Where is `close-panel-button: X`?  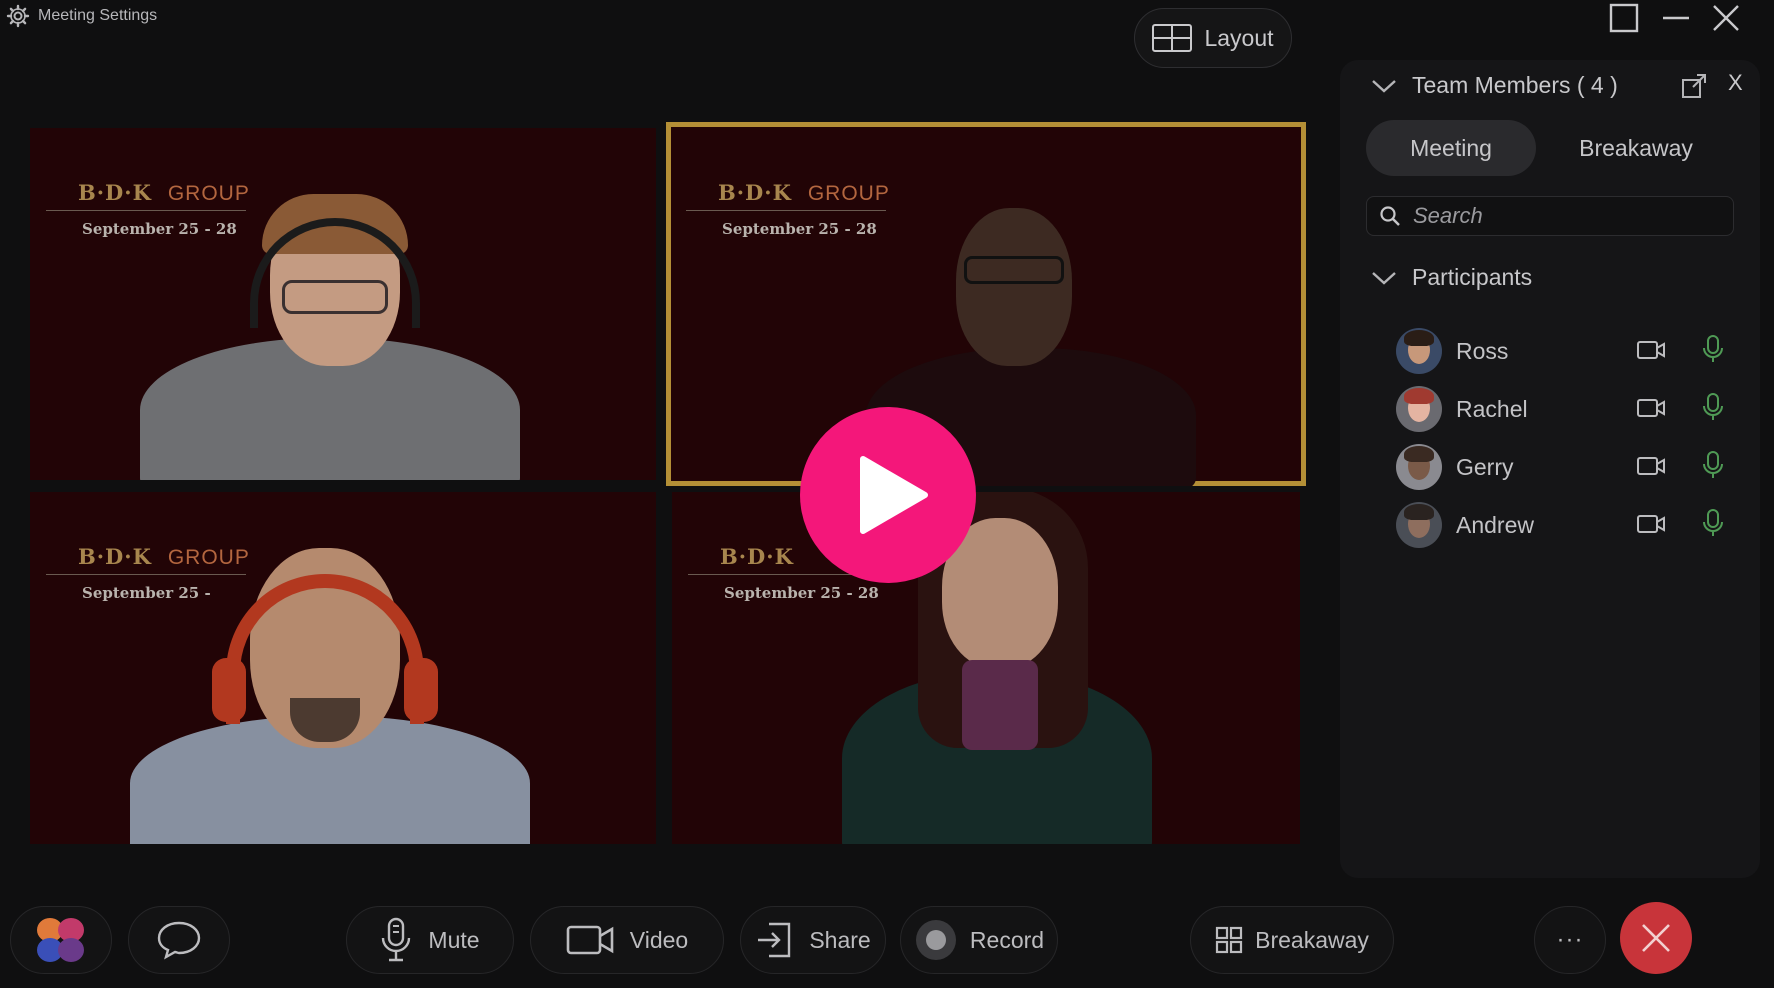
close-panel-button: X is located at coordinates (1735, 83).